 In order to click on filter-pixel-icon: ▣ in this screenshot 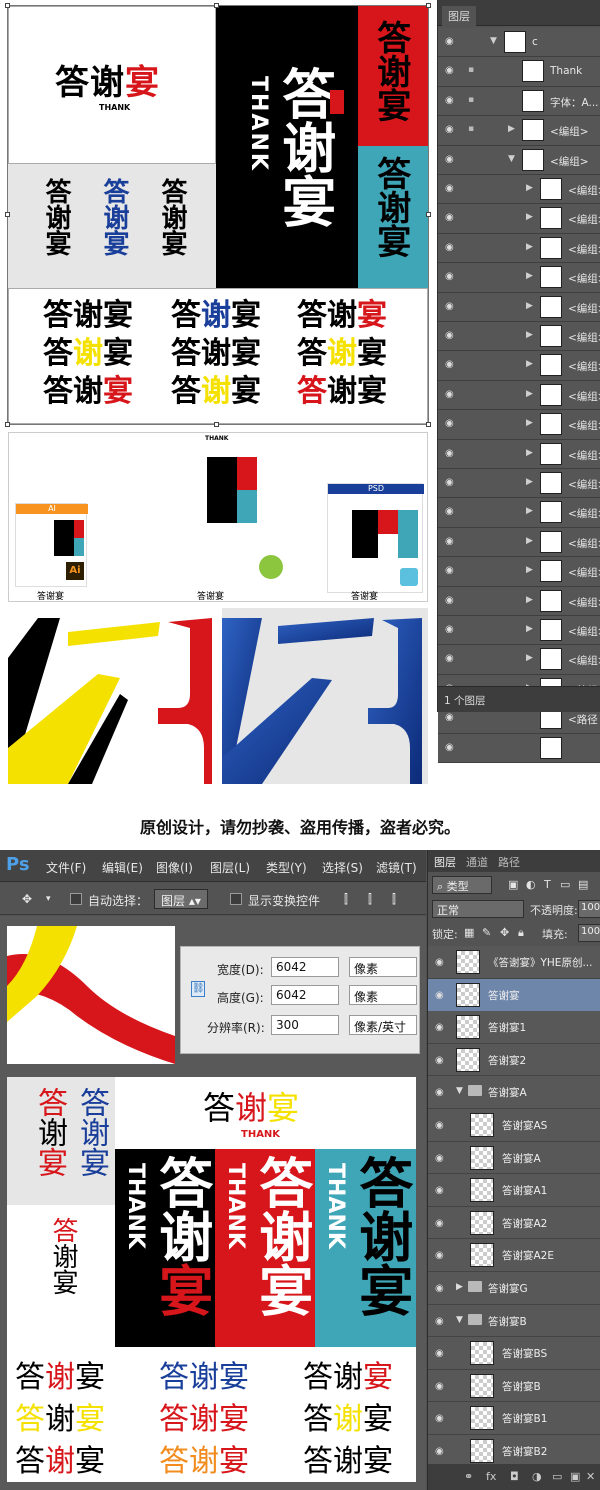, I will do `click(513, 884)`.